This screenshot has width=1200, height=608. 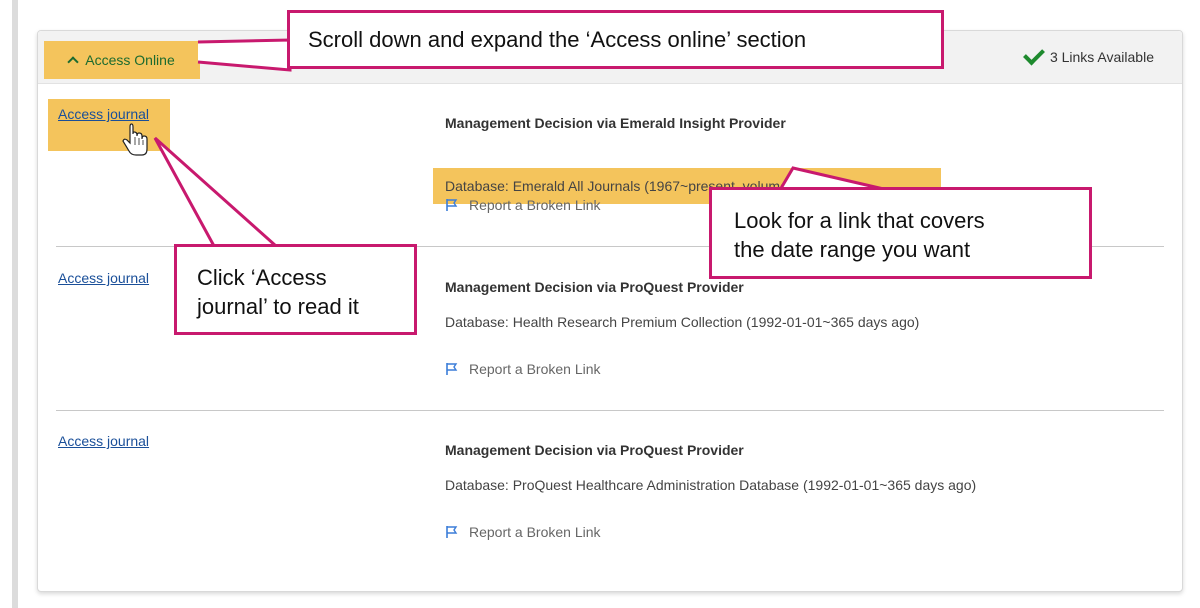 What do you see at coordinates (262, 277) in the screenshot?
I see `click-access-text-line1: Click ‘Access` at bounding box center [262, 277].